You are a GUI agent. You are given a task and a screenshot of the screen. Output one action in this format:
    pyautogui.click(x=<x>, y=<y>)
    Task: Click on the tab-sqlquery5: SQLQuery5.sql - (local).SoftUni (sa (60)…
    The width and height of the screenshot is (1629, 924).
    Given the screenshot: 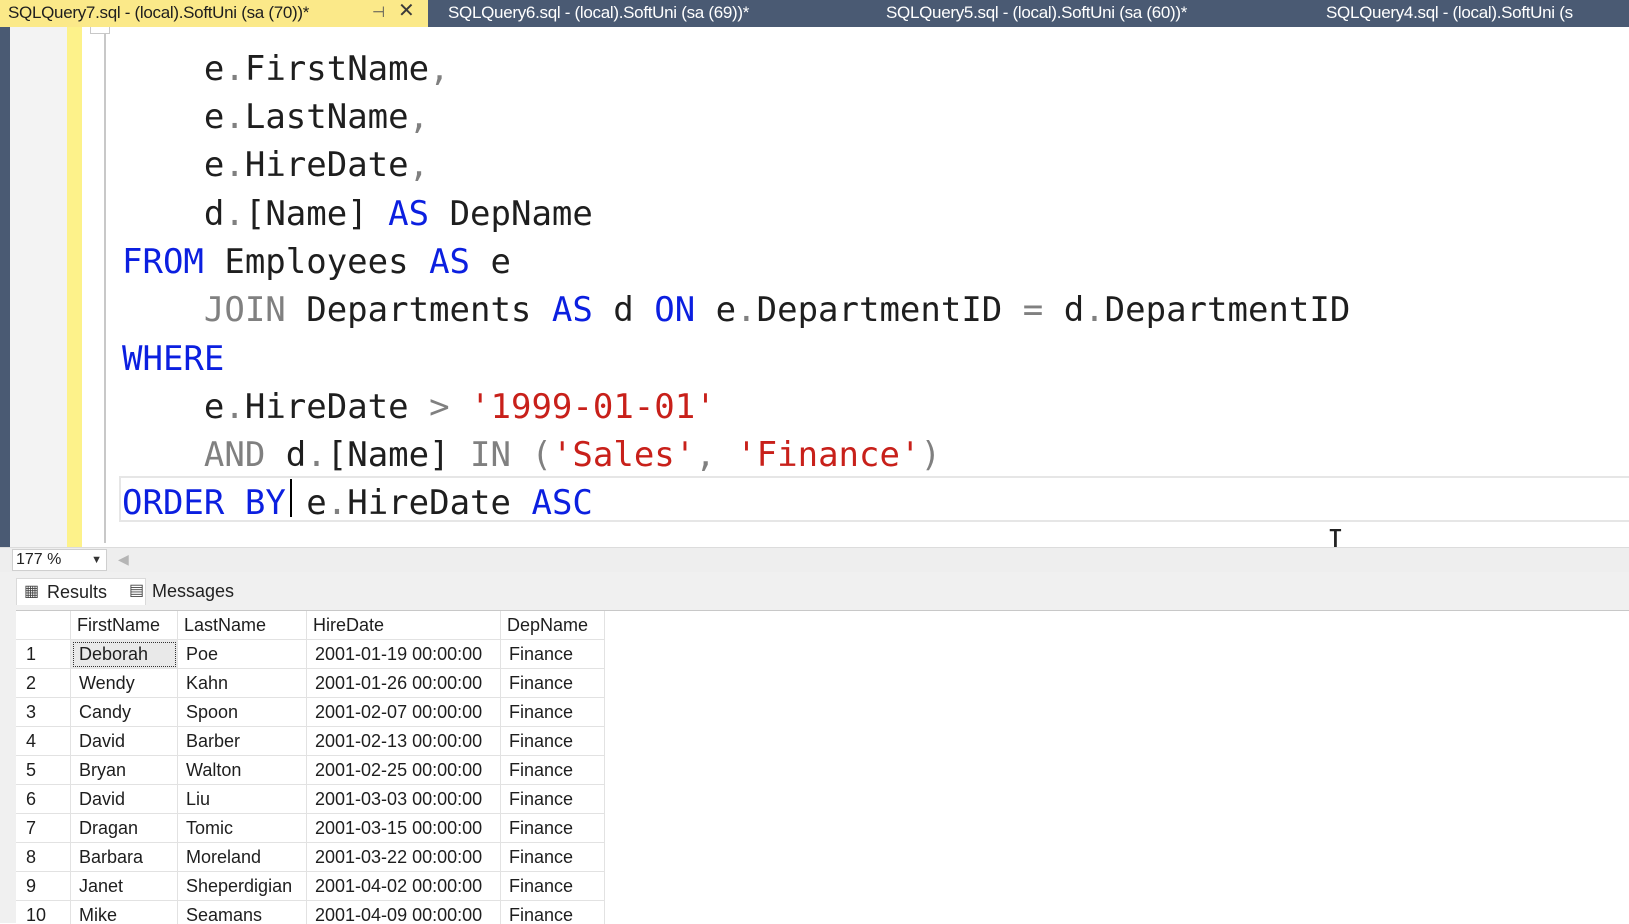 What is the action you would take?
    pyautogui.click(x=1092, y=13)
    